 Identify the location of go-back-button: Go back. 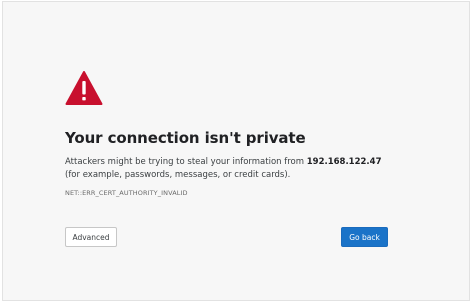
(364, 237).